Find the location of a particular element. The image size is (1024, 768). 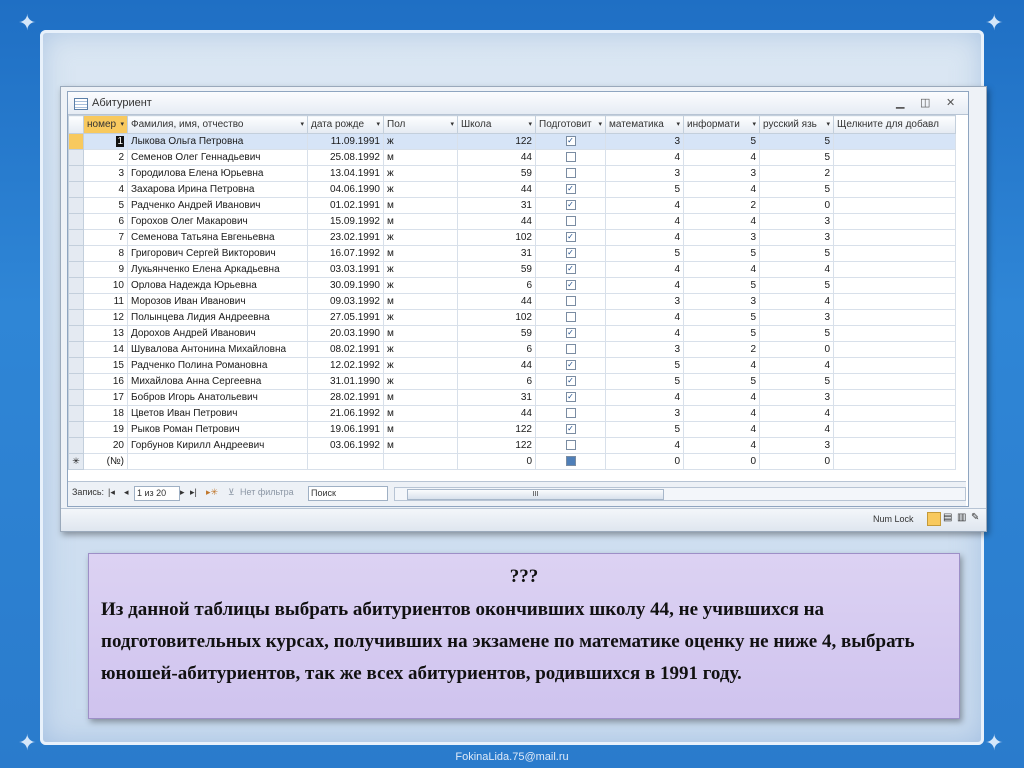

cell-fio: Горбунов Кирилл Андреевич is located at coordinates (217, 445).